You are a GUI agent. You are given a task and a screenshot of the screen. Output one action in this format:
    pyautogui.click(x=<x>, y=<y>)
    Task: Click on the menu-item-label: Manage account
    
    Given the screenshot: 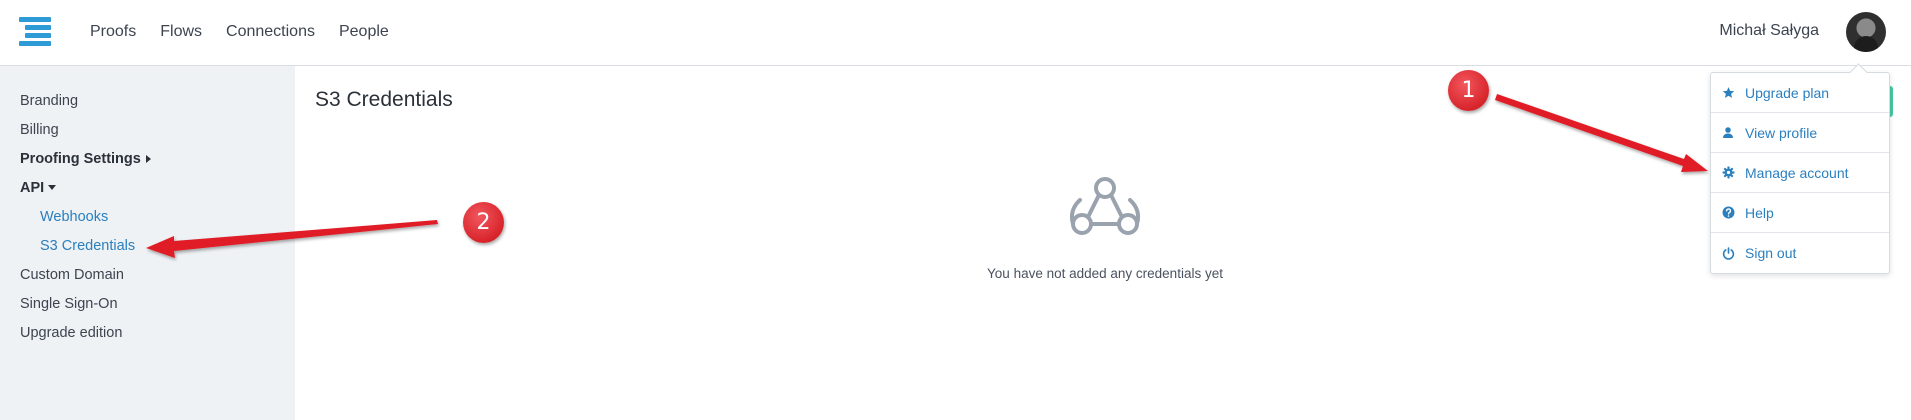 What is the action you would take?
    pyautogui.click(x=1797, y=172)
    